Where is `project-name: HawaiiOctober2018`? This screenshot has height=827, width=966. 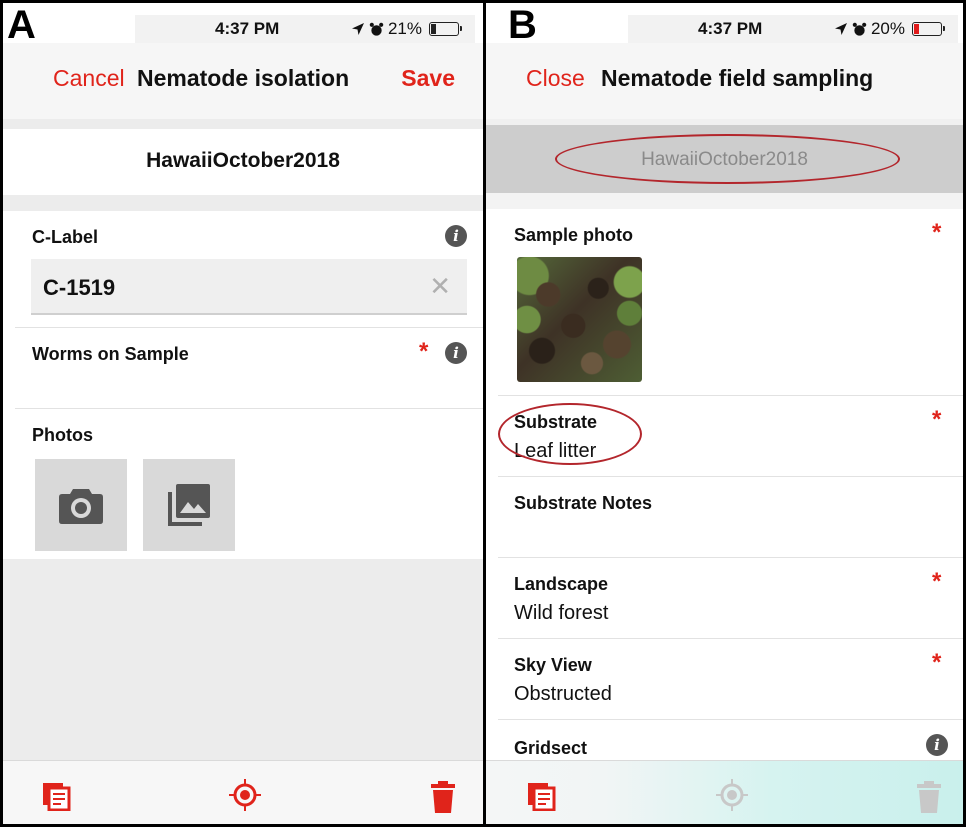
project-name: HawaiiOctober2018 is located at coordinates (243, 160).